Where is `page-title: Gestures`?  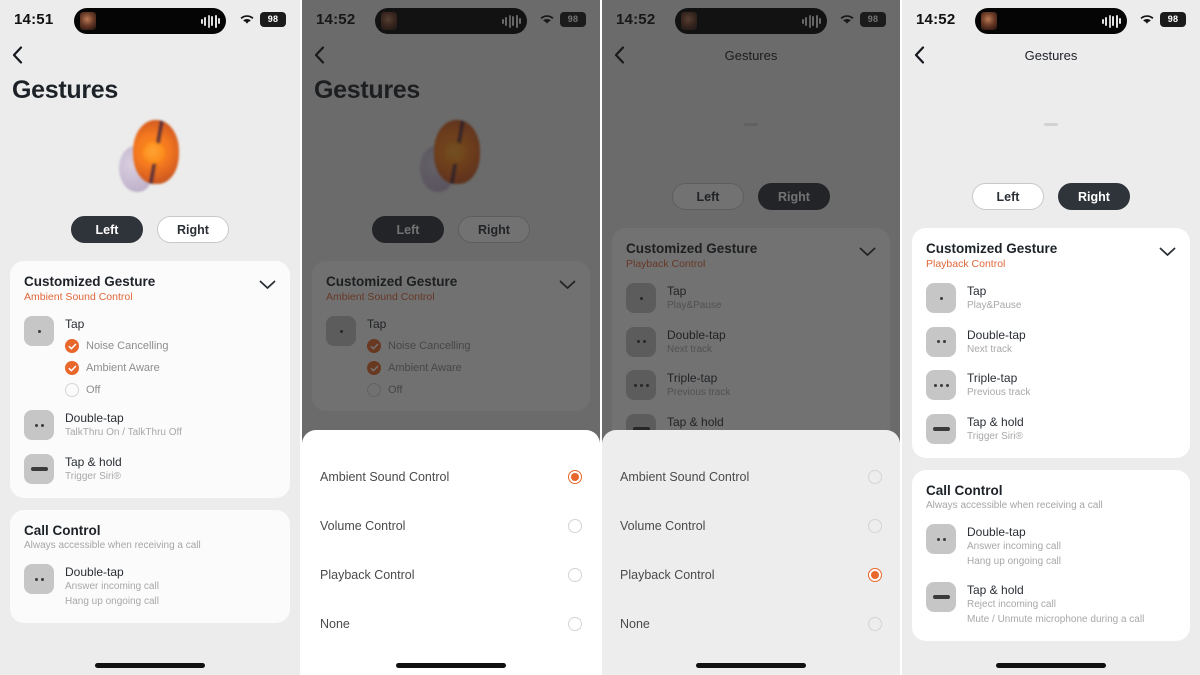
page-title: Gestures is located at coordinates (65, 90).